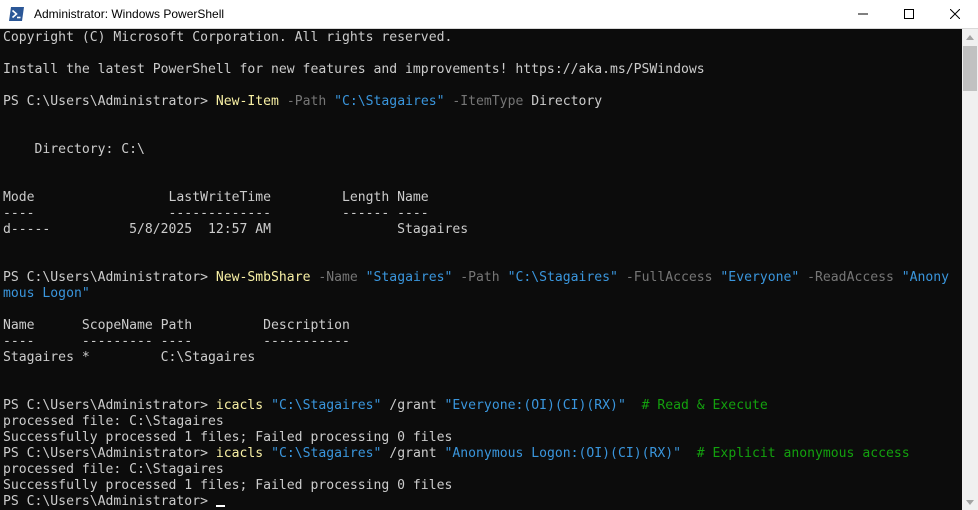  What do you see at coordinates (563, 453) in the screenshot?
I see `token-string: "Anonymous Logon:(OI)(CI)(RX)"` at bounding box center [563, 453].